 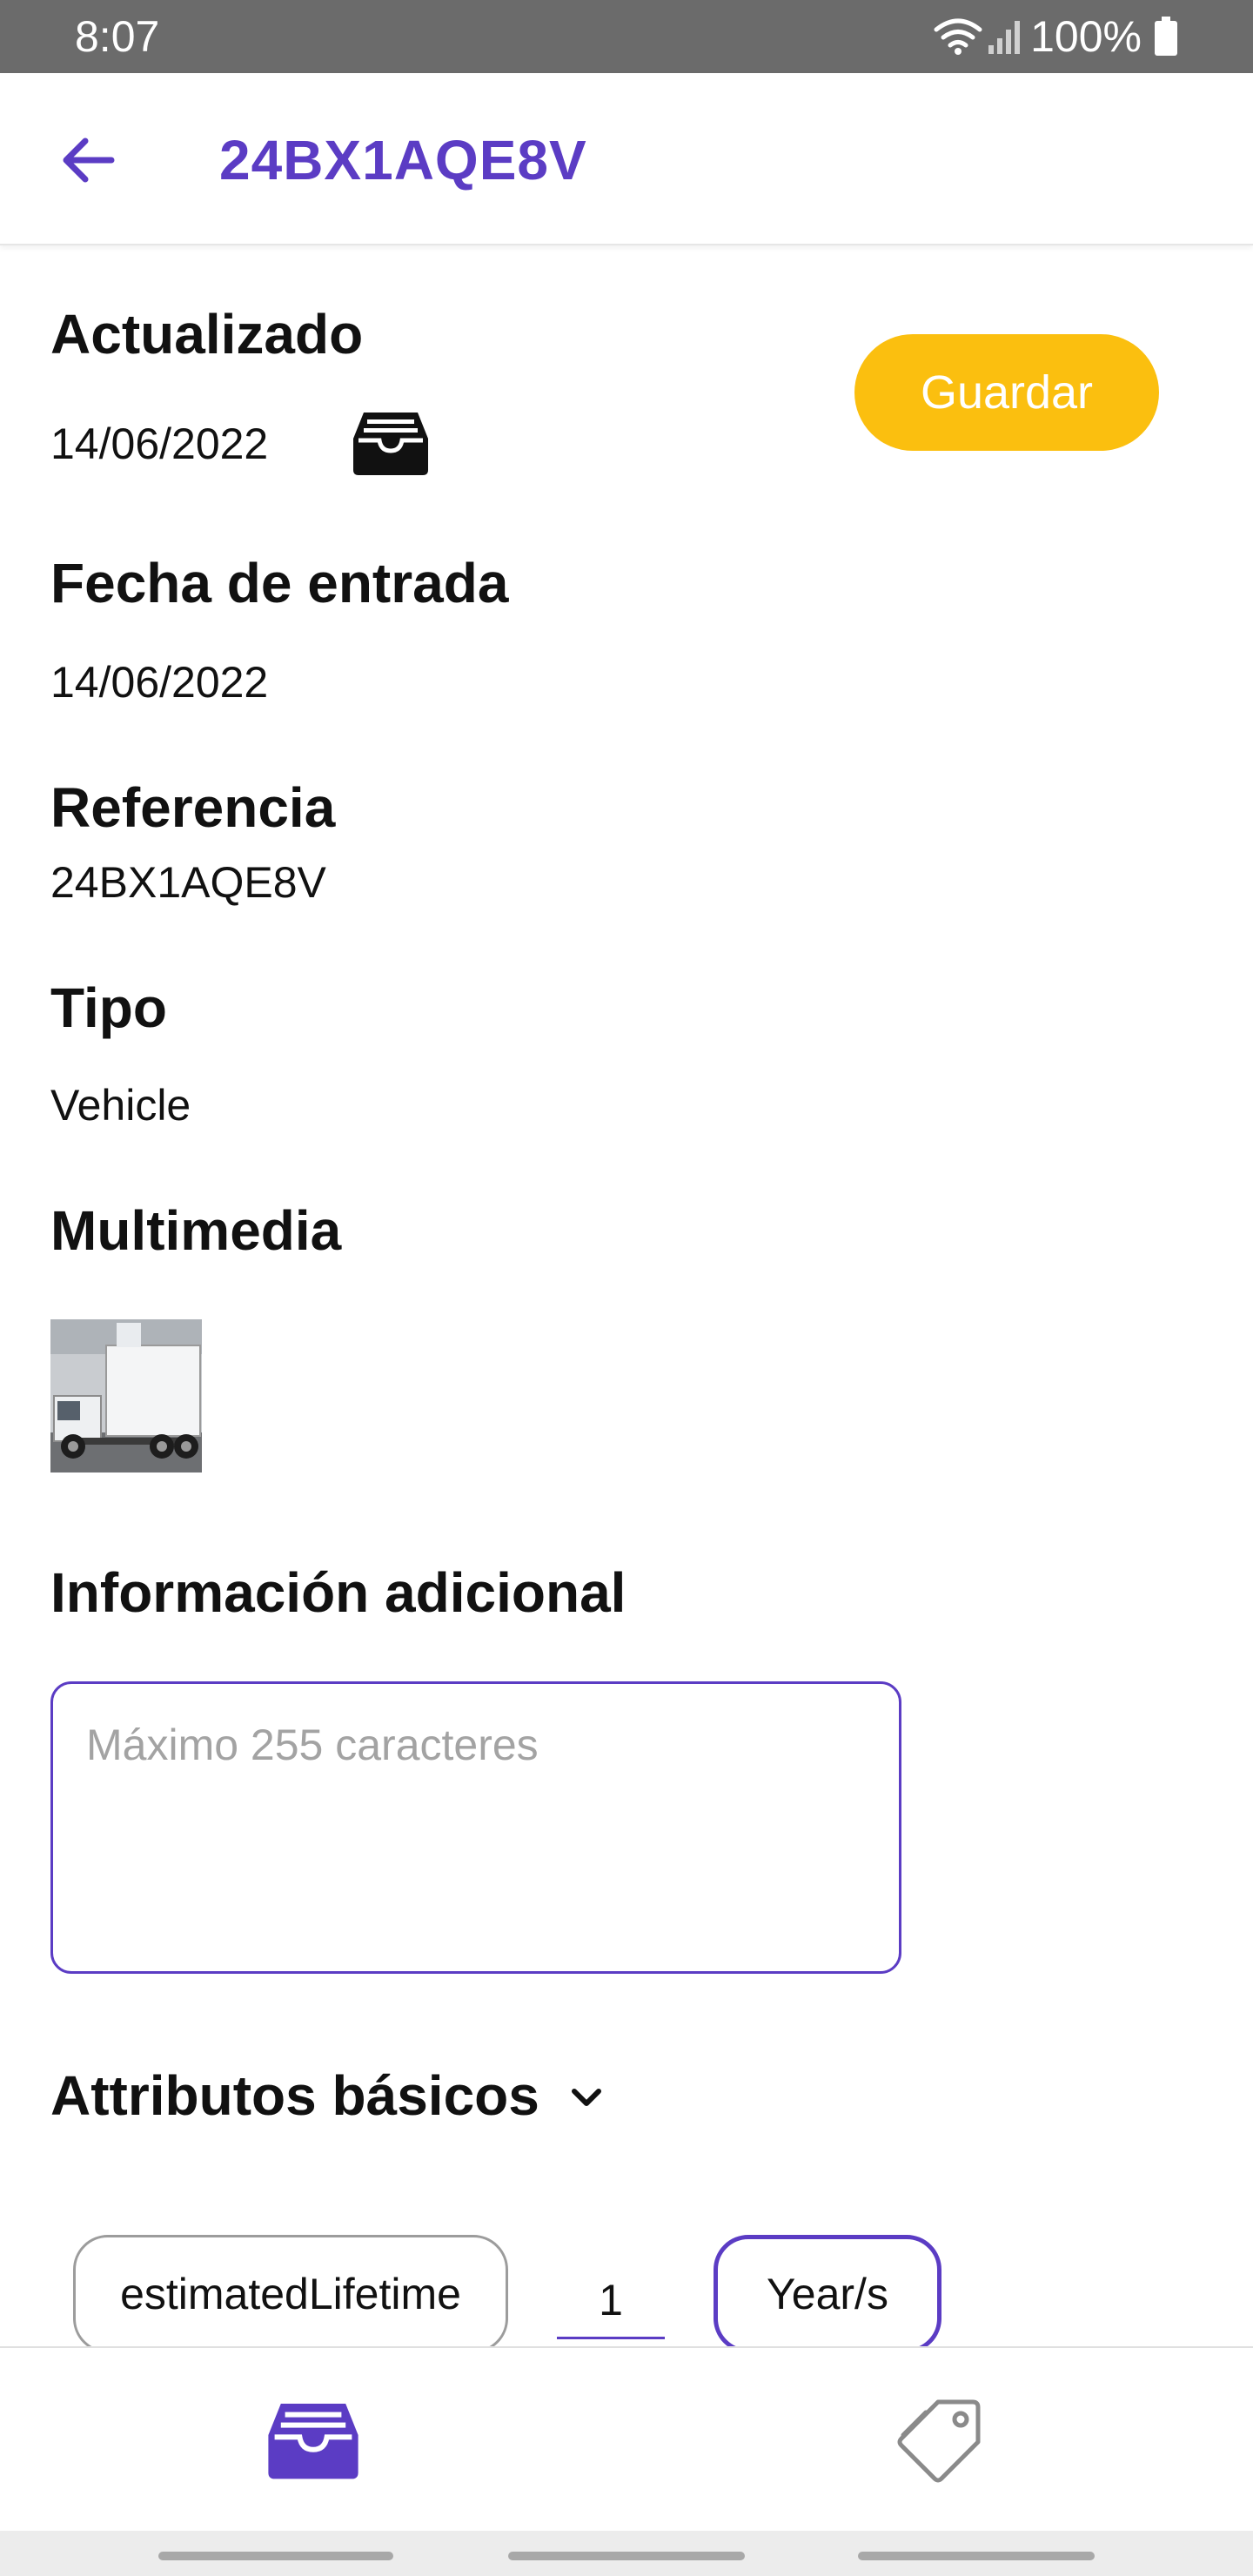 I want to click on attribute-name-field, so click(x=290, y=2294).